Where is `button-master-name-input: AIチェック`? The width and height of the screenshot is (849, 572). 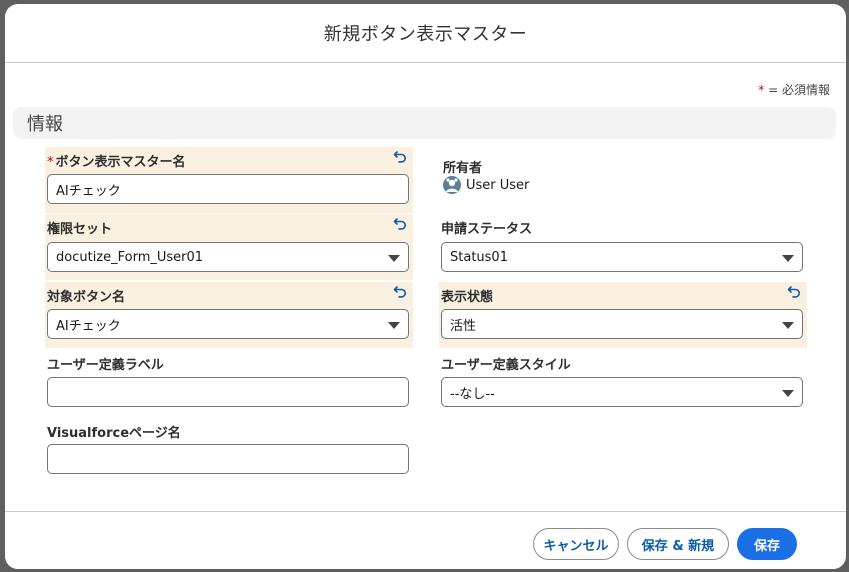 button-master-name-input: AIチェック is located at coordinates (228, 189).